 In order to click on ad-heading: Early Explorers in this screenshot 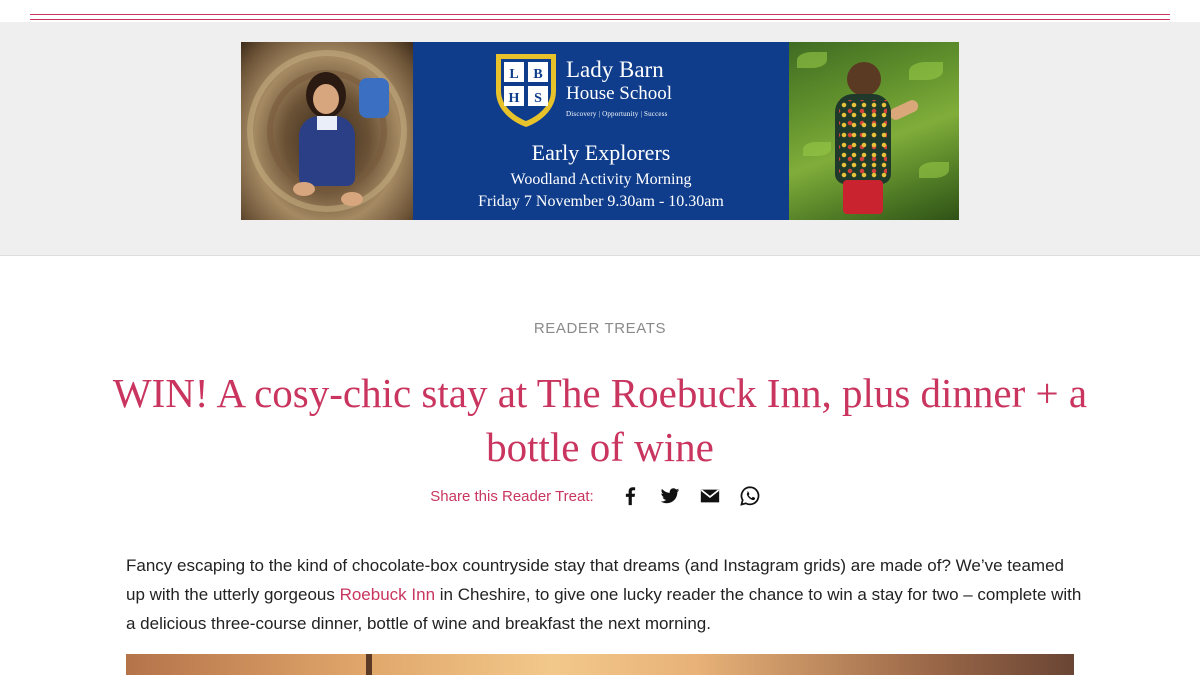, I will do `click(601, 152)`.